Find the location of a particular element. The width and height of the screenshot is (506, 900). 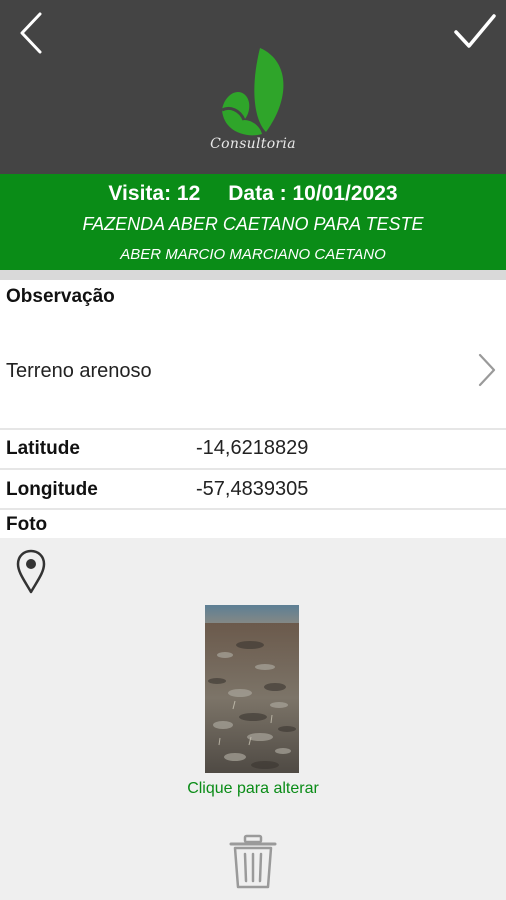

delete-photo-button is located at coordinates (253, 862).